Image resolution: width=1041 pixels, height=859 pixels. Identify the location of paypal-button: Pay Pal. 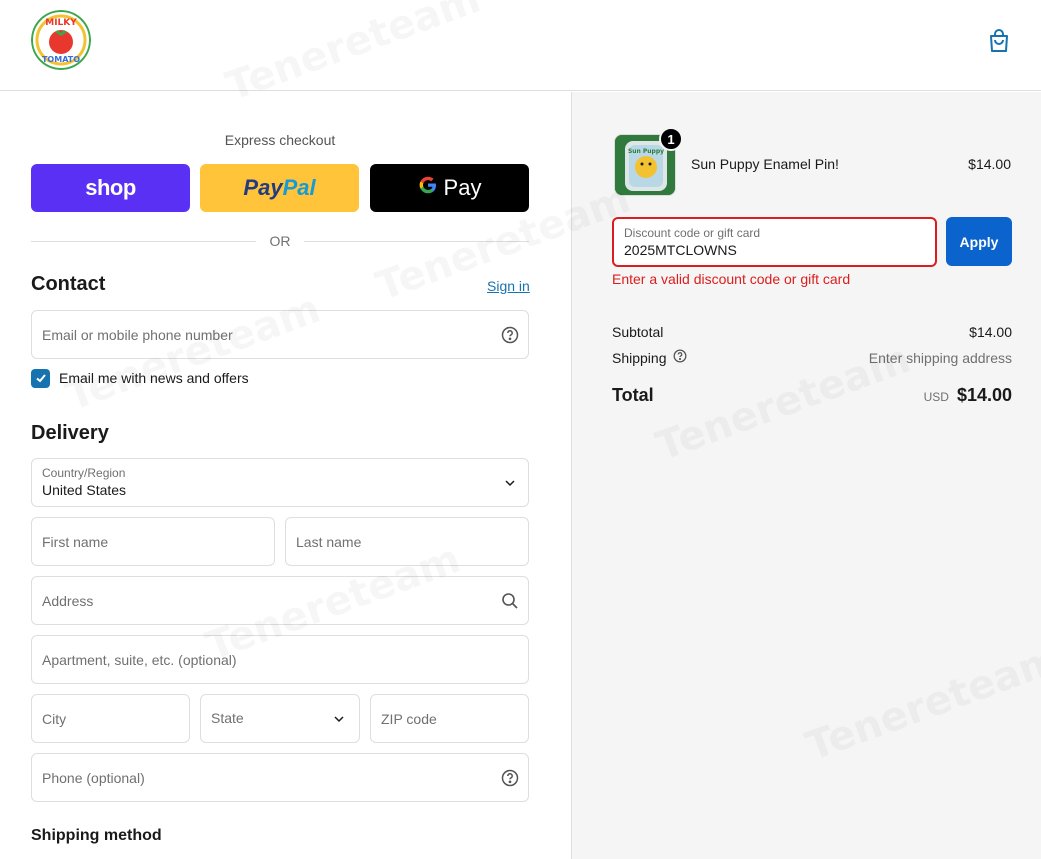
(279, 188).